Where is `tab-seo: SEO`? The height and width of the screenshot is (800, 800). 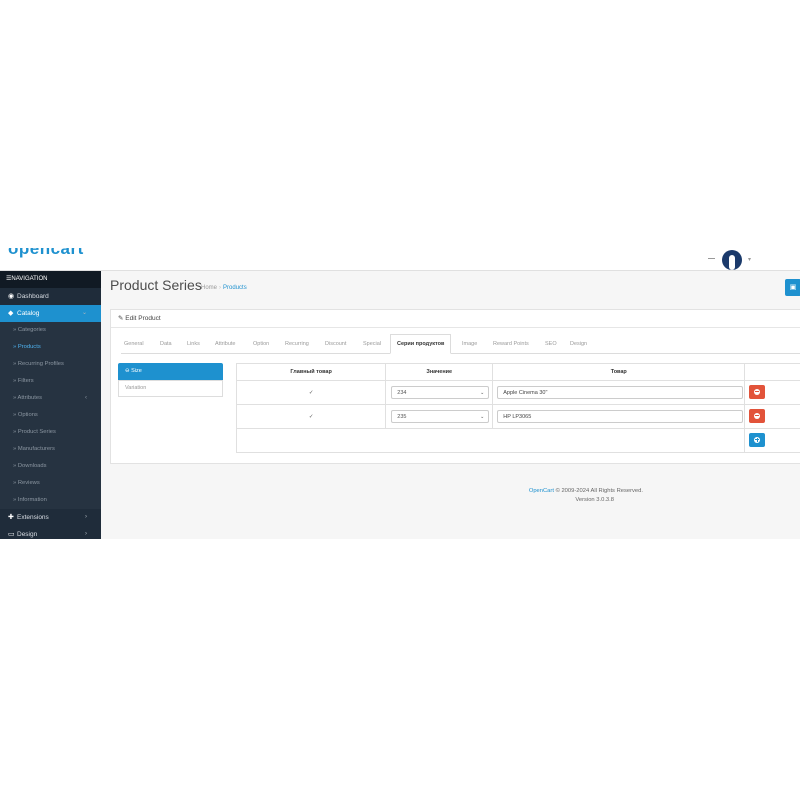 tab-seo: SEO is located at coordinates (551, 344).